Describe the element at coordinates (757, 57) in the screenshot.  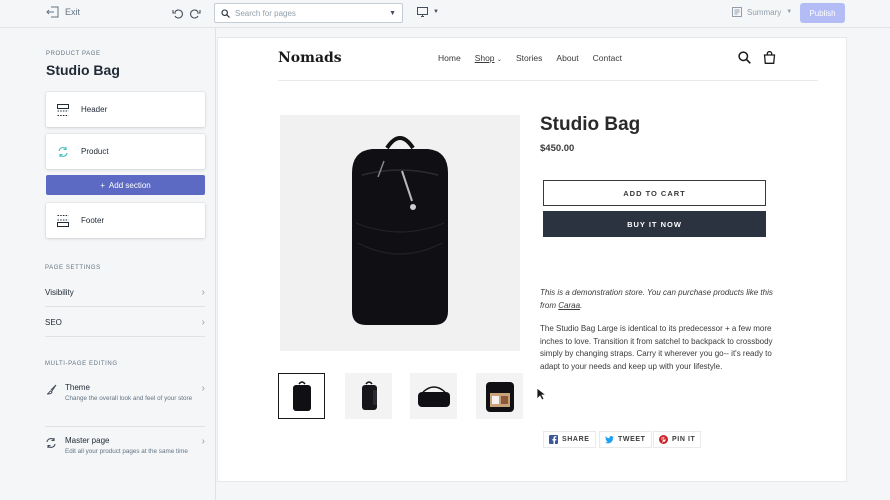
I see `header-icons` at that location.